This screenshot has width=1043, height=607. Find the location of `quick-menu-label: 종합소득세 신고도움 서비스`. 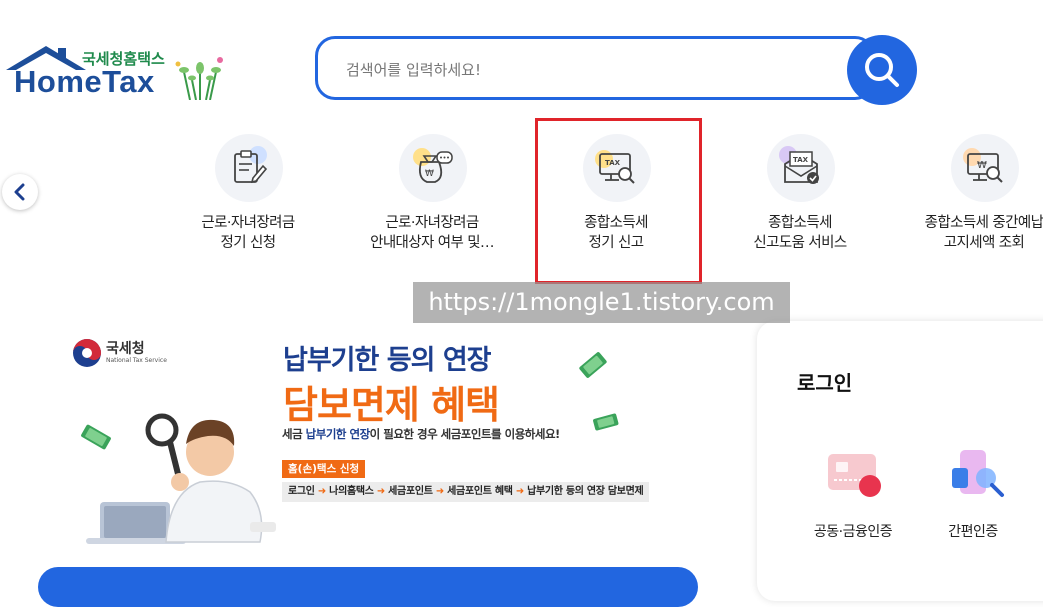

quick-menu-label: 종합소득세 신고도움 서비스 is located at coordinates (800, 233).